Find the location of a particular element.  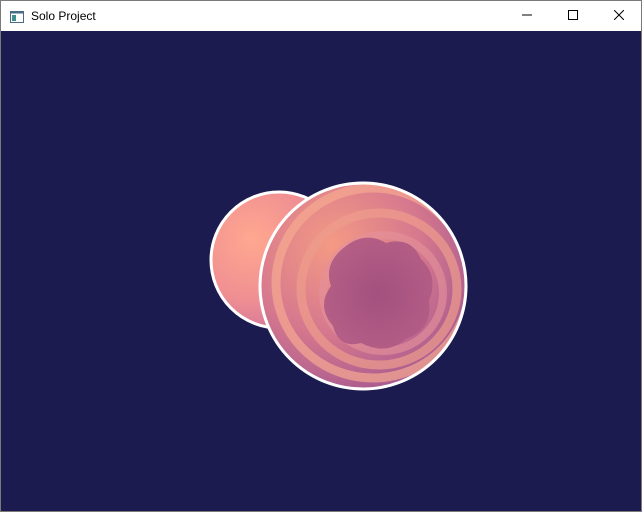

window-app-icon is located at coordinates (17, 16).